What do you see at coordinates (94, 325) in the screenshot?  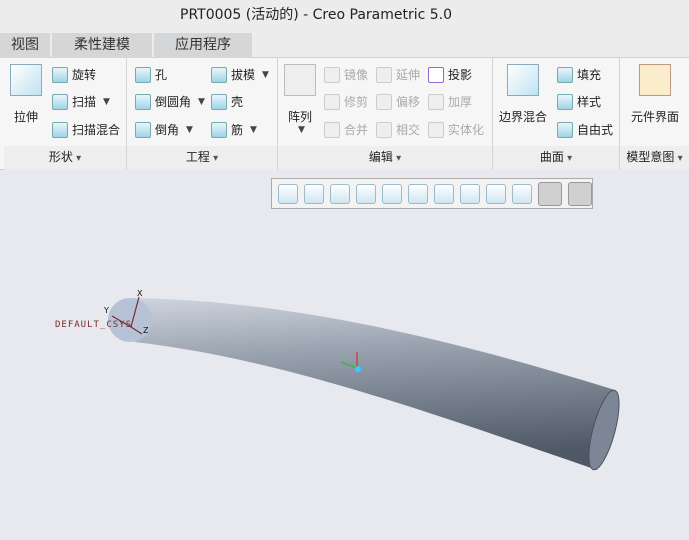 I see `csys-label: DEFAULT_CSYS` at bounding box center [94, 325].